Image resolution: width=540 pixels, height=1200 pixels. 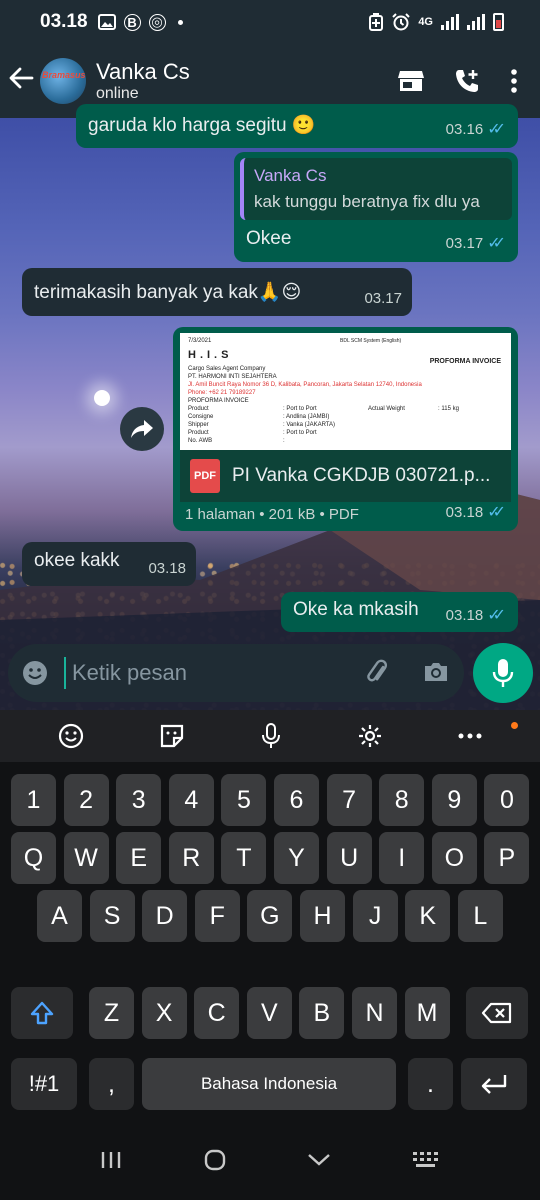 I want to click on battery-saver-icon, so click(x=376, y=22).